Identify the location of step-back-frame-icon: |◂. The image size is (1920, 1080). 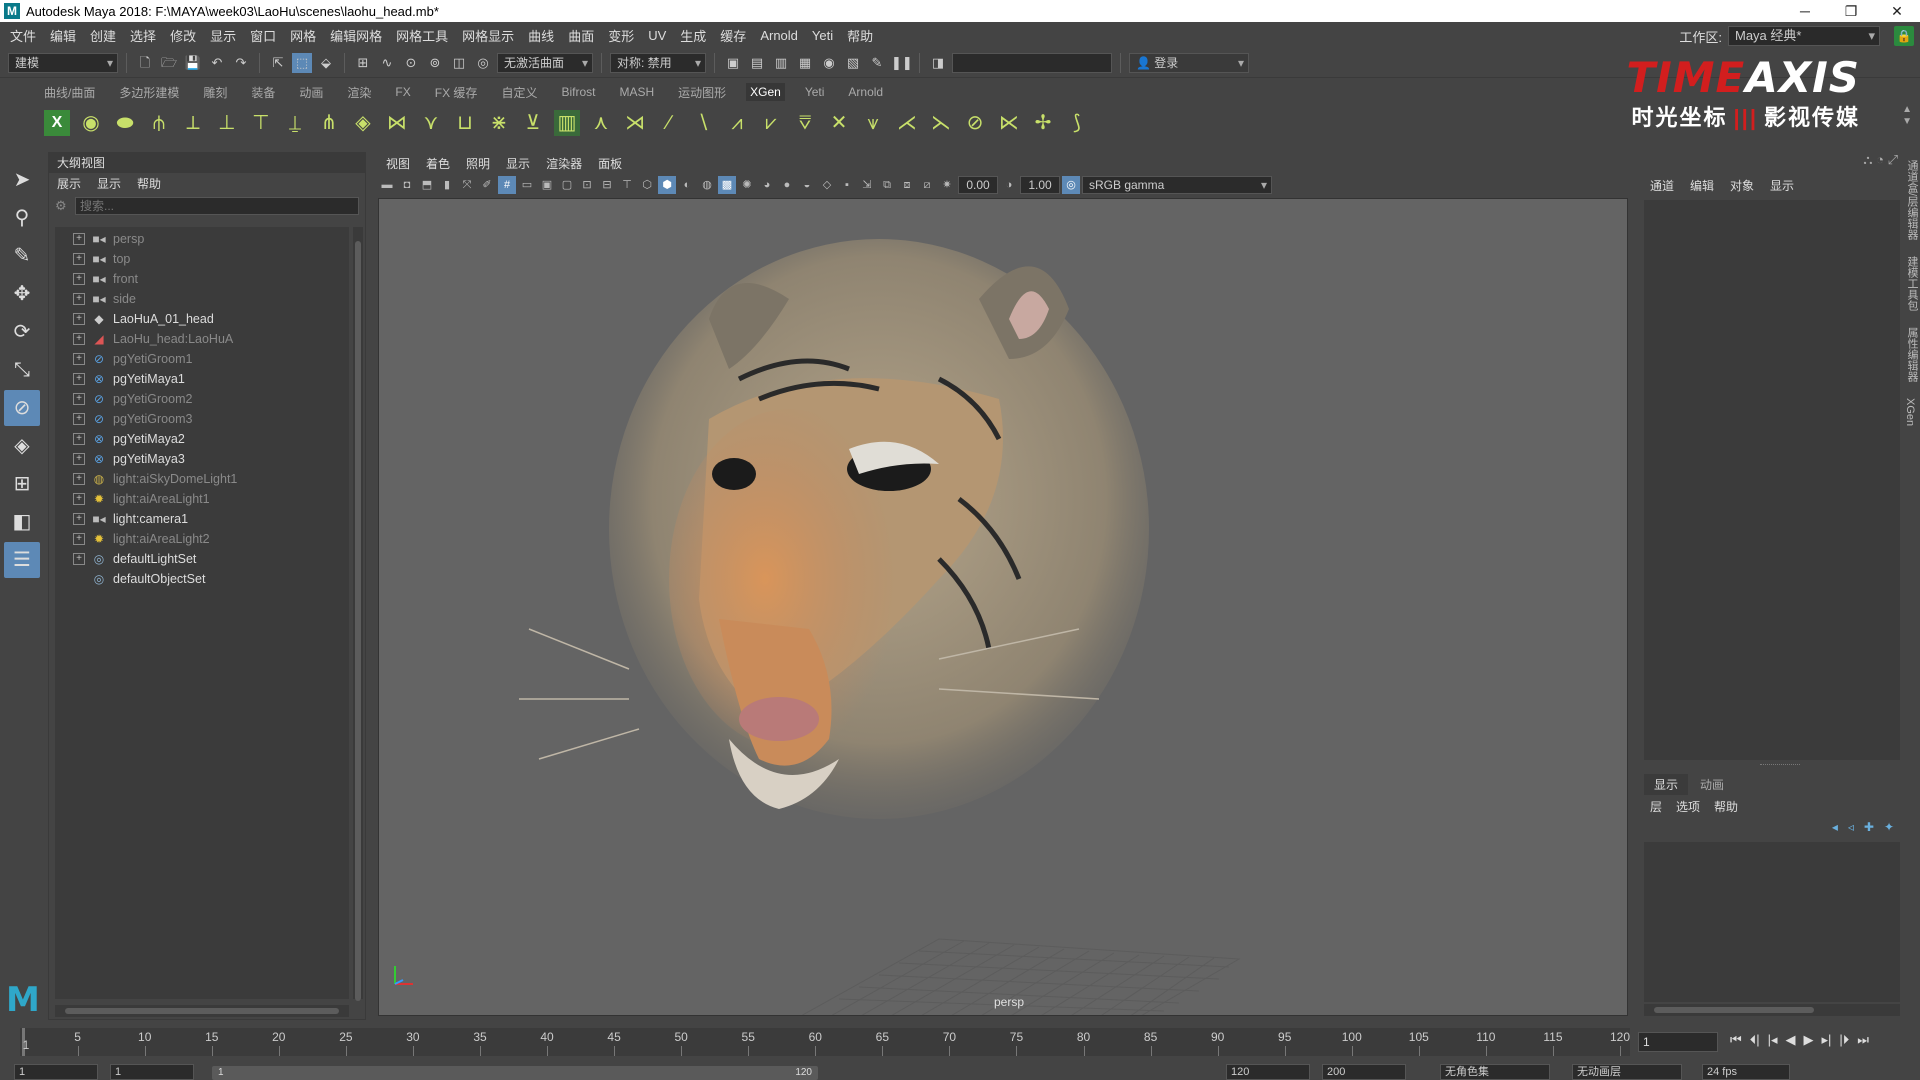
(1773, 1040).